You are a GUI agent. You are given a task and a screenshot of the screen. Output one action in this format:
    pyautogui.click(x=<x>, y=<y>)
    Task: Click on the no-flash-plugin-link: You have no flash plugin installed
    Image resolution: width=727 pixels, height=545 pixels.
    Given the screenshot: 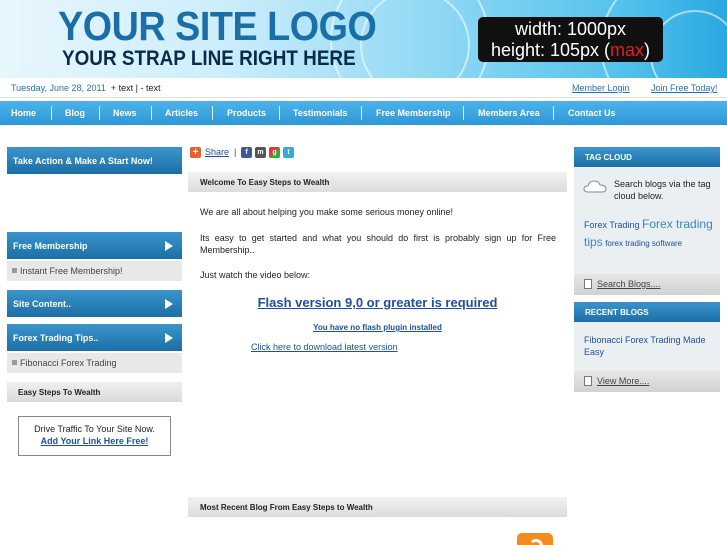 What is the action you would take?
    pyautogui.click(x=377, y=327)
    